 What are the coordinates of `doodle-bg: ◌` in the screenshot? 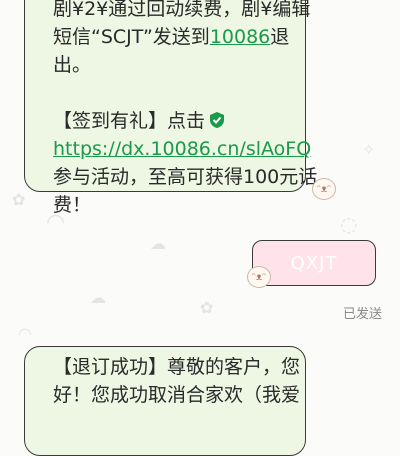 It's located at (349, 224).